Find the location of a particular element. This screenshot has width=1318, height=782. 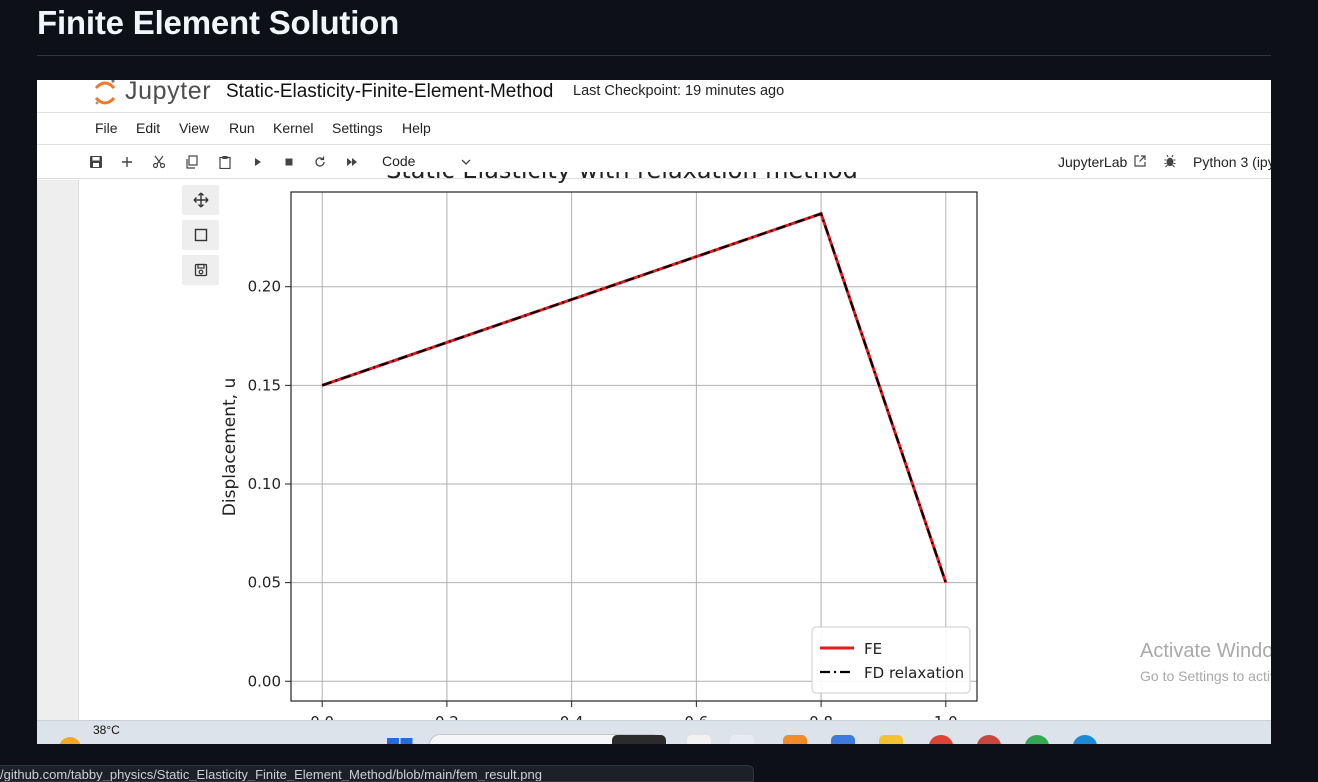

jupyter-logo-icon is located at coordinates (105, 95).